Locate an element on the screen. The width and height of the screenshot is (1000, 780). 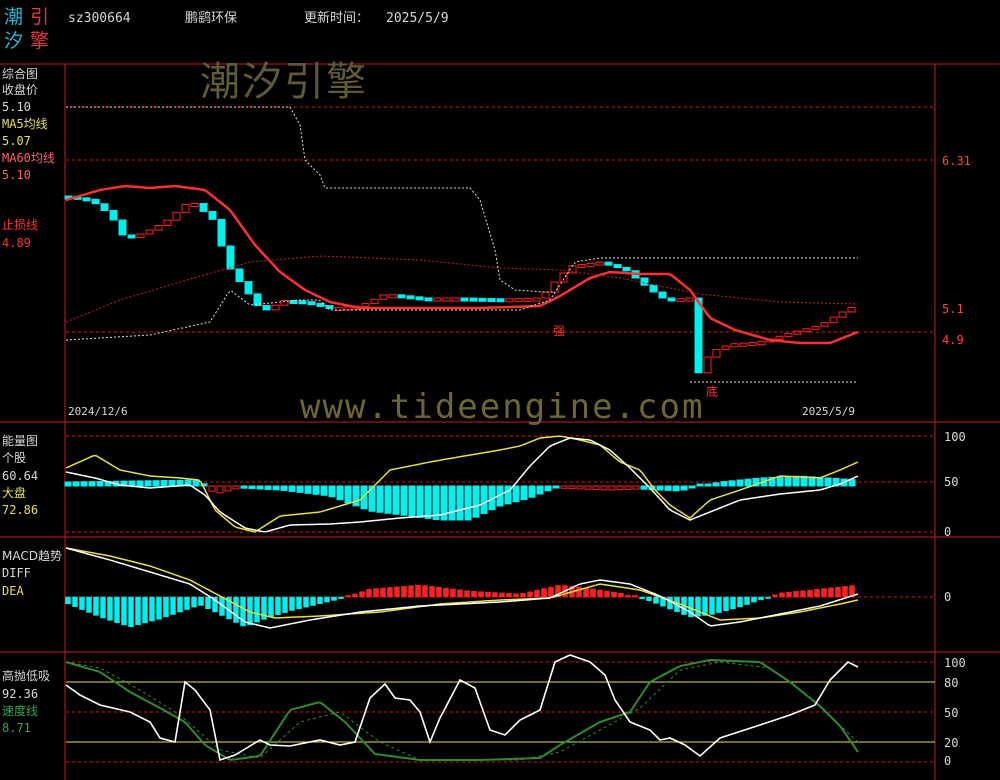
kdj-panel-title: 高抛低吸 is located at coordinates (26, 676).